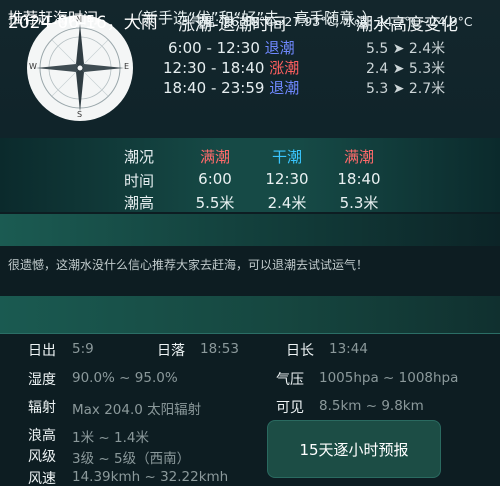 This screenshot has height=486, width=500. I want to click on tide-height-label: 潮高, so click(139, 203).